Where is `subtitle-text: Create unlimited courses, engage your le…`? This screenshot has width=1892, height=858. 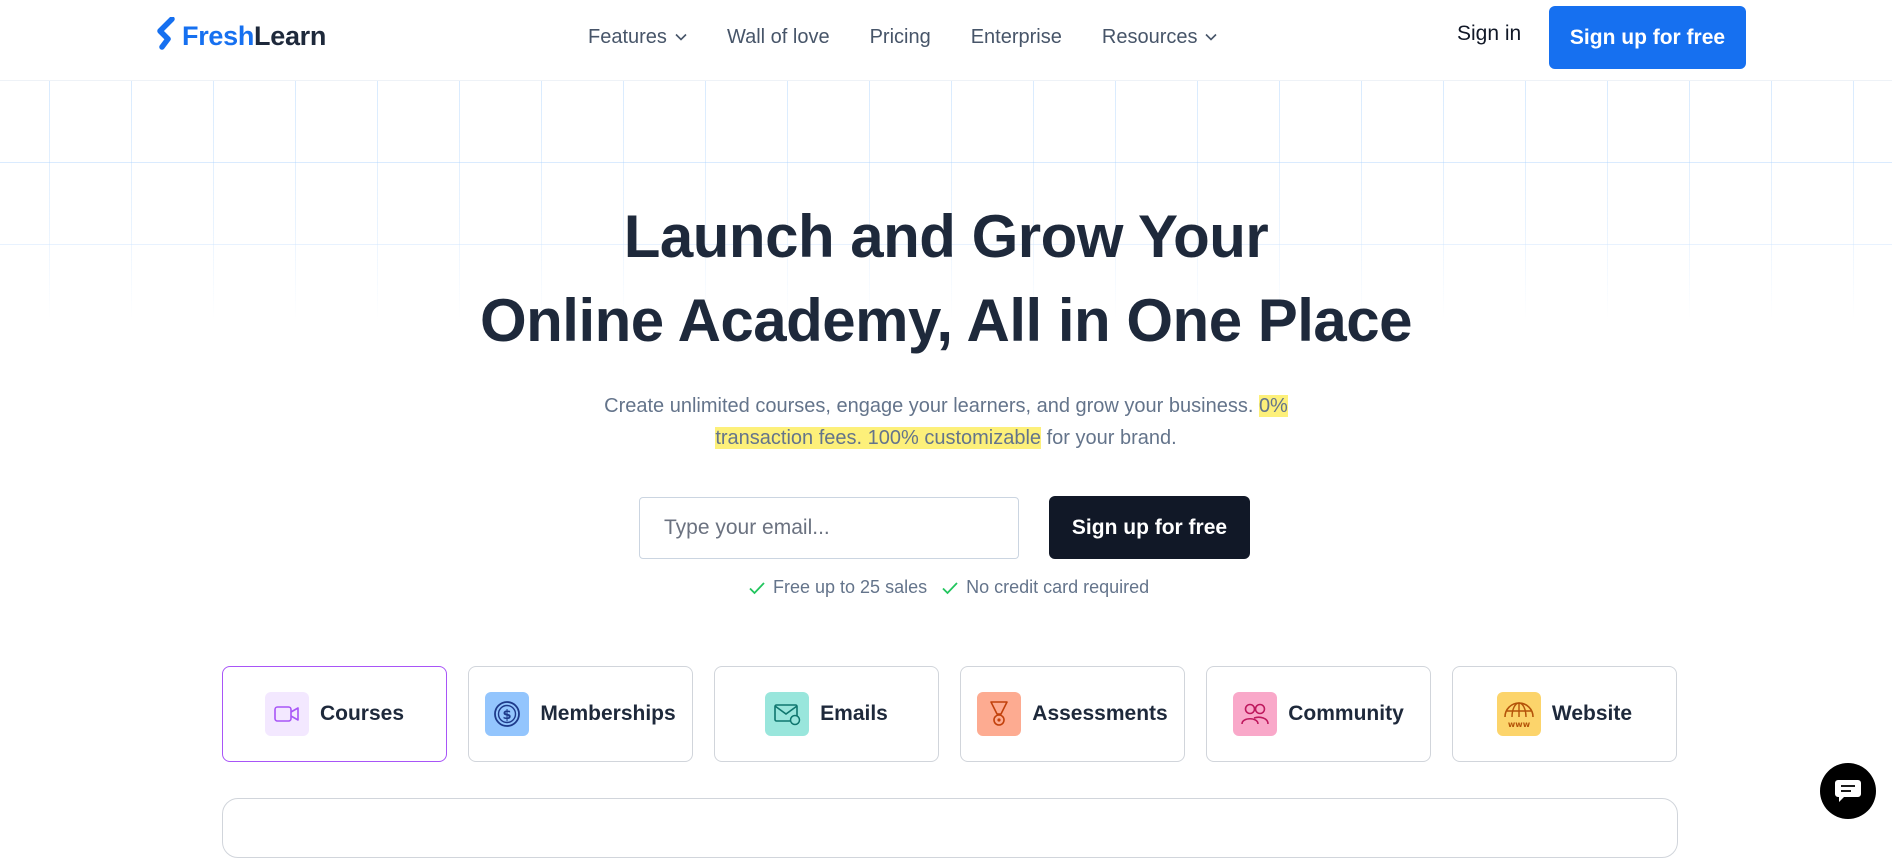
subtitle-text: Create unlimited courses, engage your le… is located at coordinates (931, 406).